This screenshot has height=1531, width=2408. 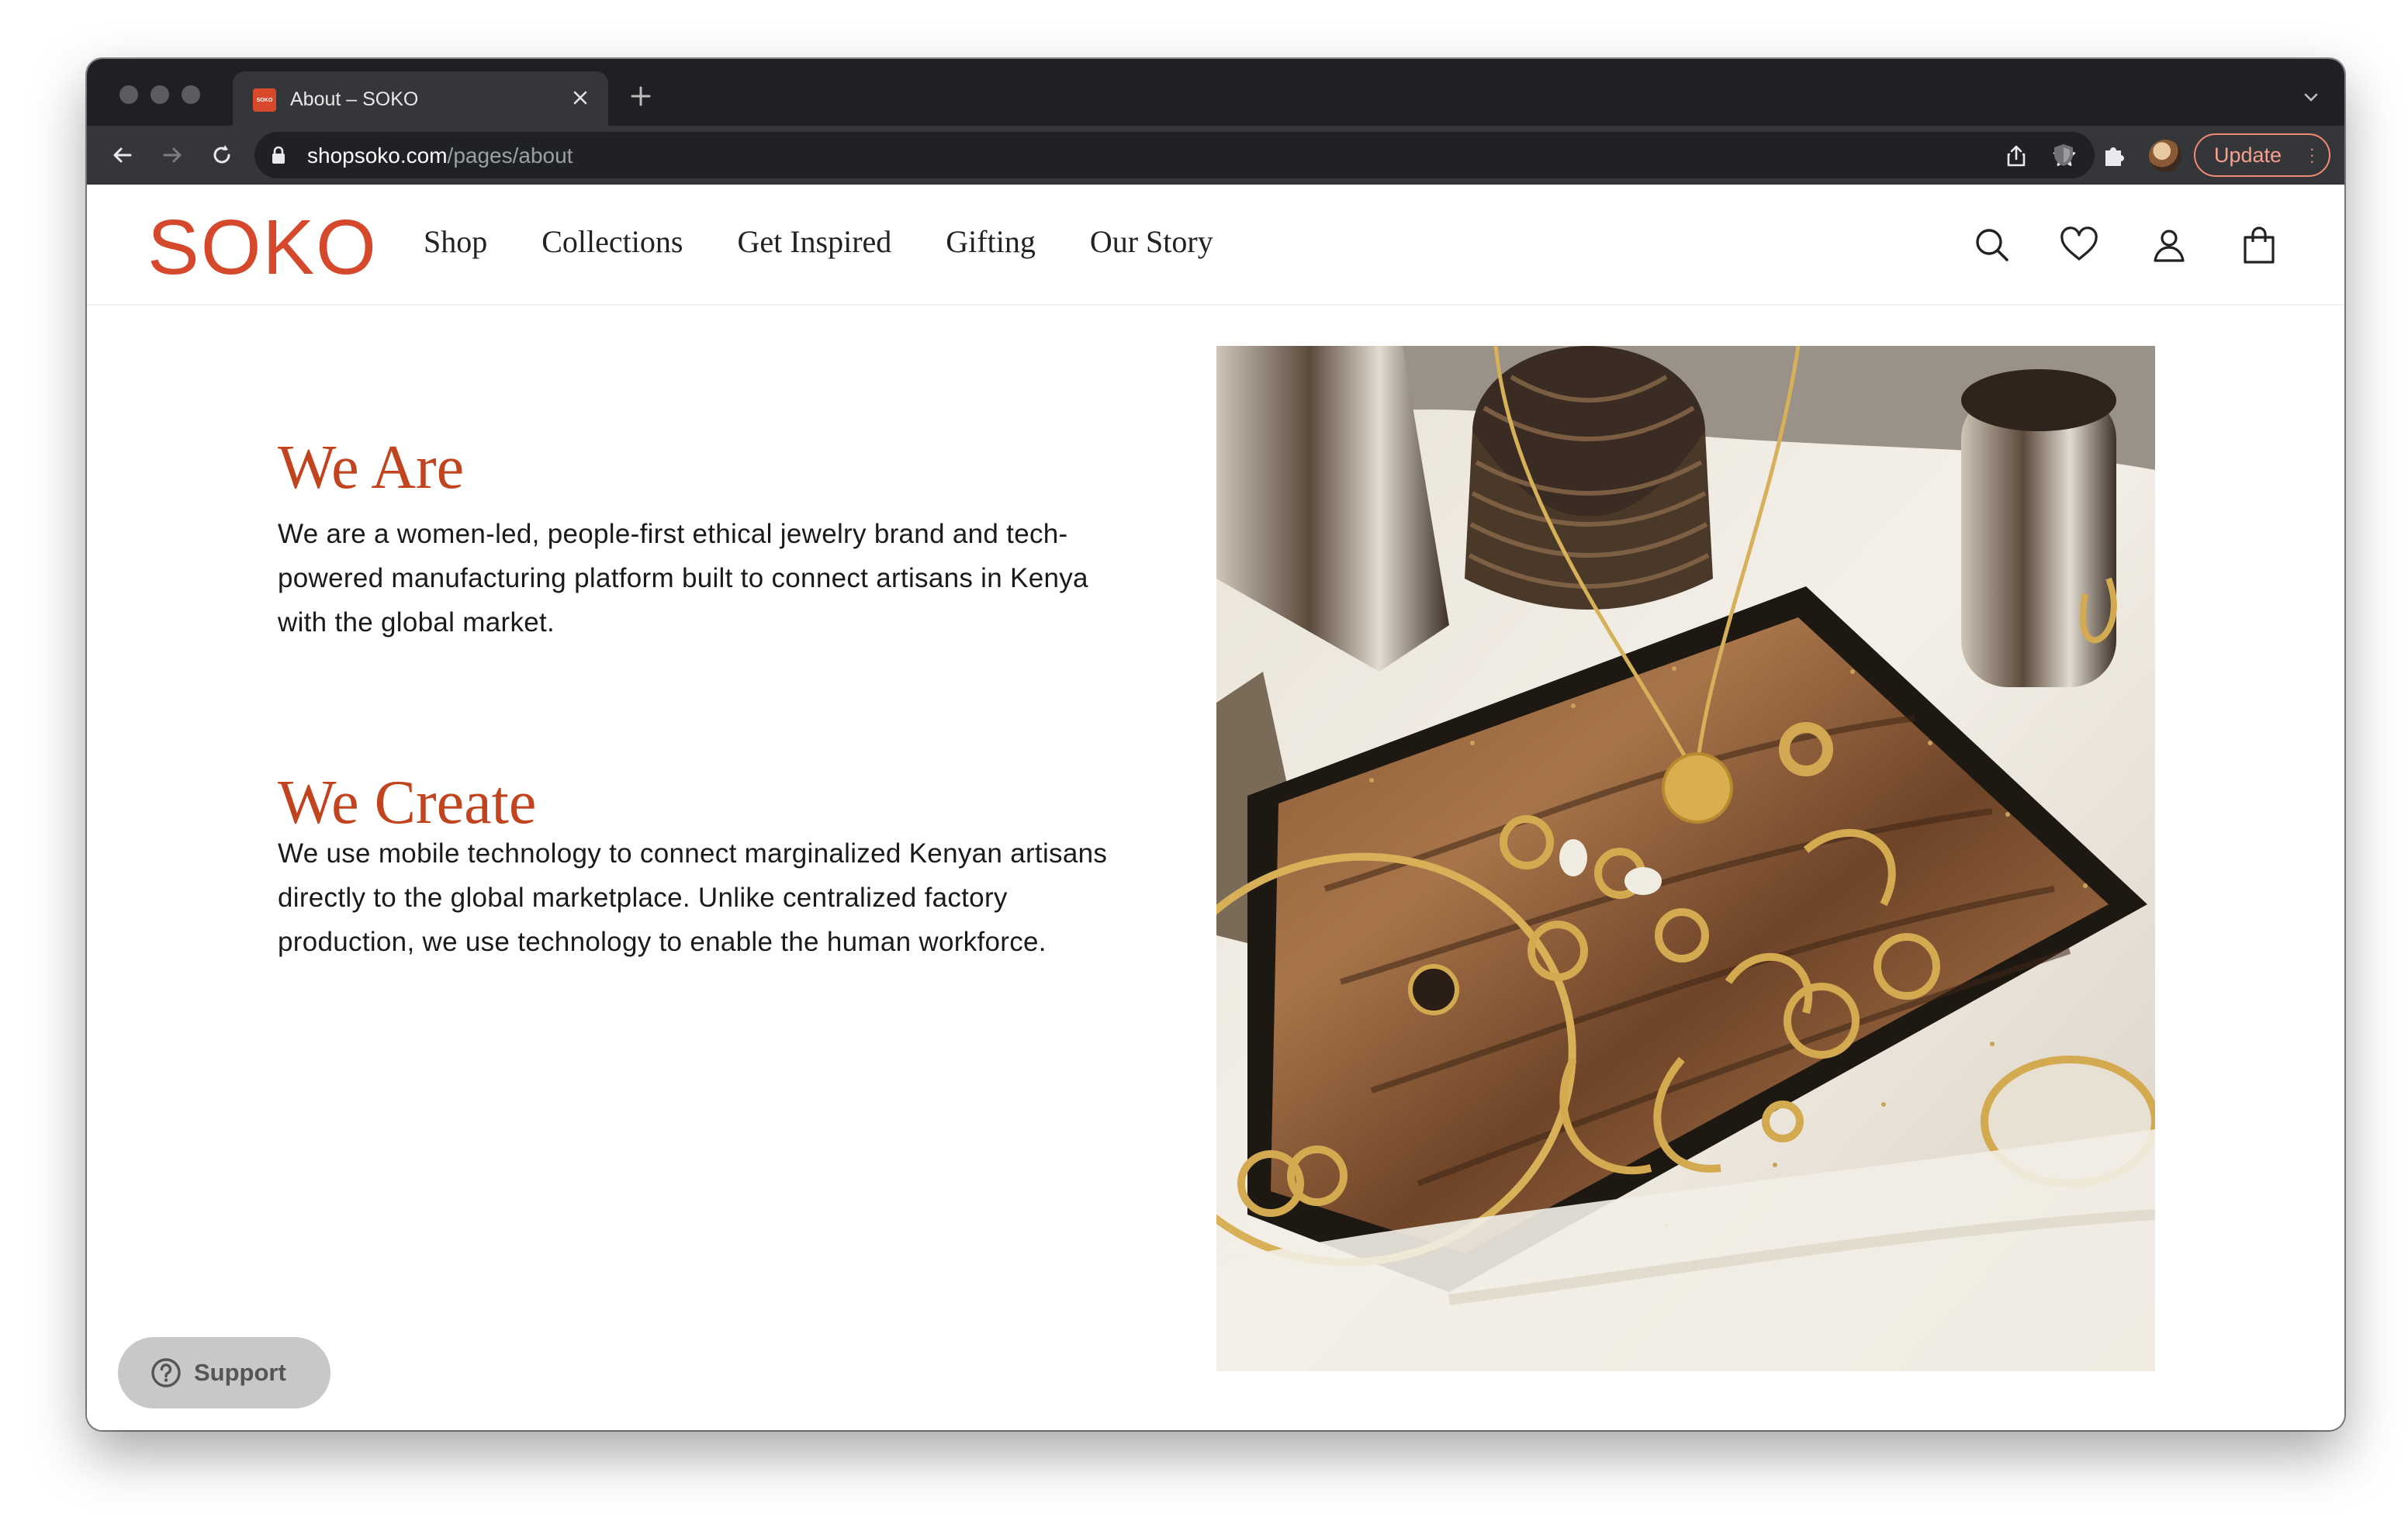 I want to click on new-tab-icon, so click(x=641, y=96).